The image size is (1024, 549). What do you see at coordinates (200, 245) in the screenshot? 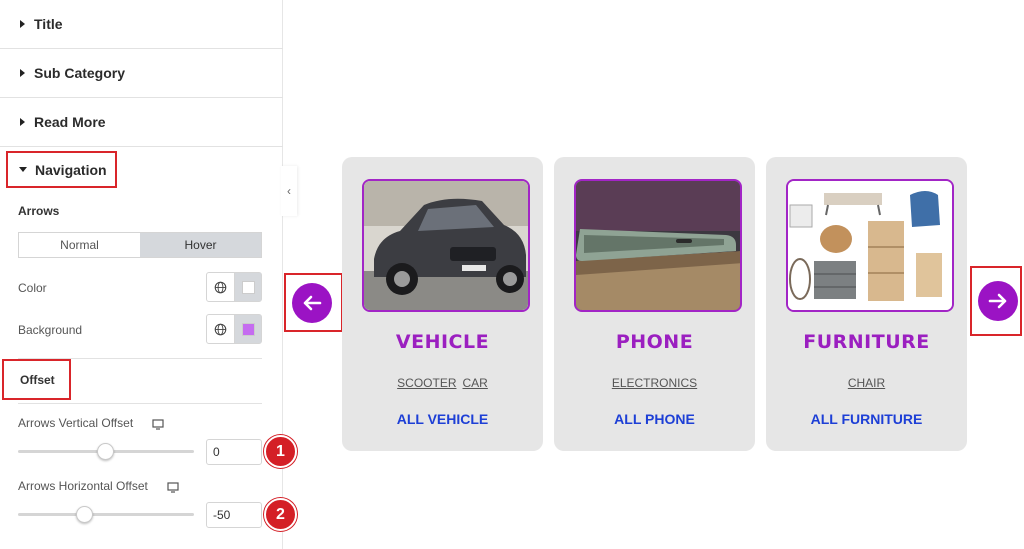
I see `tab-hover: Hover` at bounding box center [200, 245].